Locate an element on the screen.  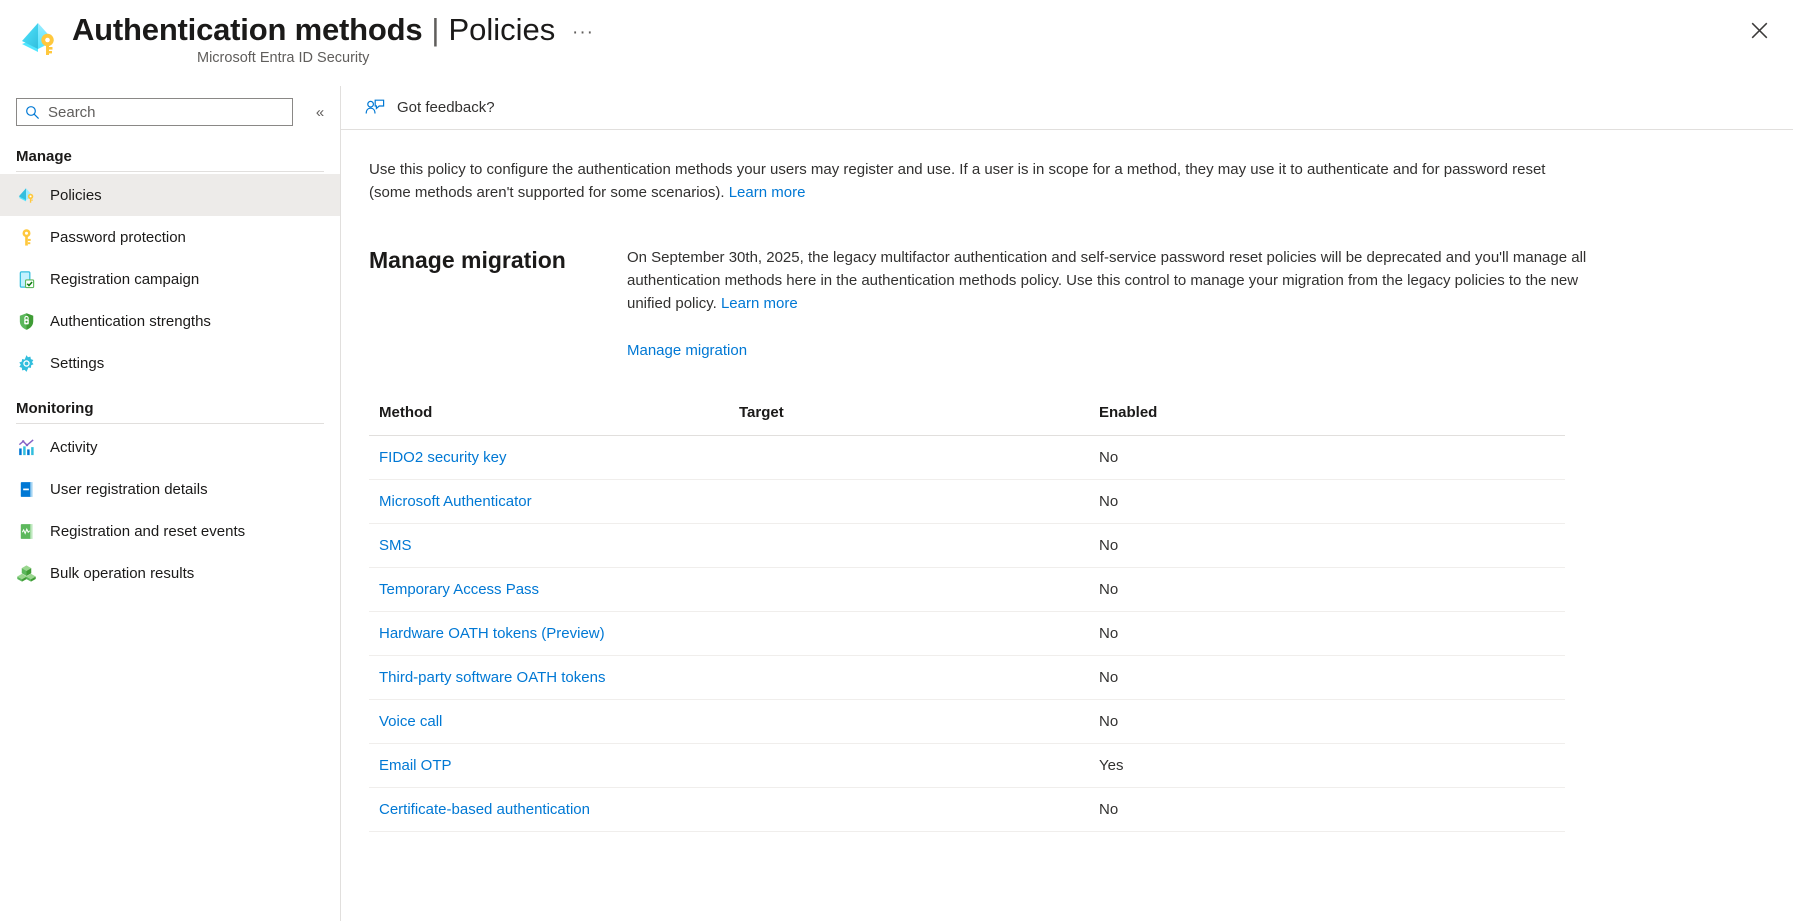
table-row: Microsoft Authenticator No is located at coordinates (967, 501).